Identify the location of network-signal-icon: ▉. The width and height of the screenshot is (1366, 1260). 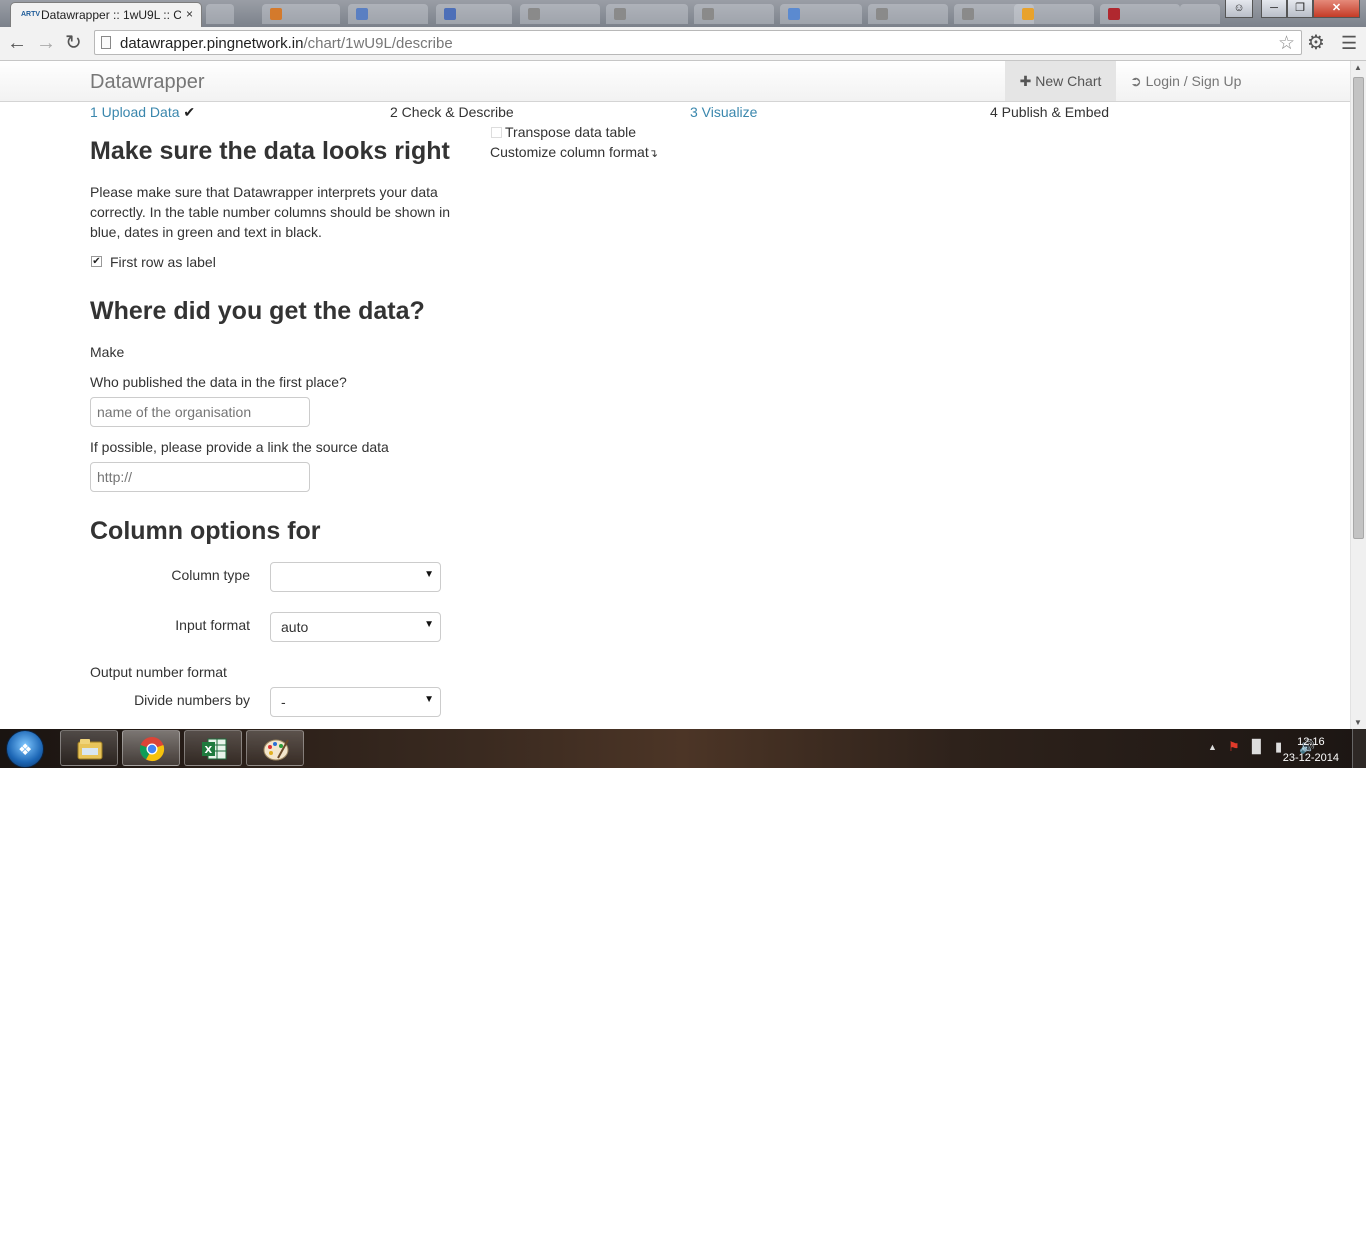
(1257, 747).